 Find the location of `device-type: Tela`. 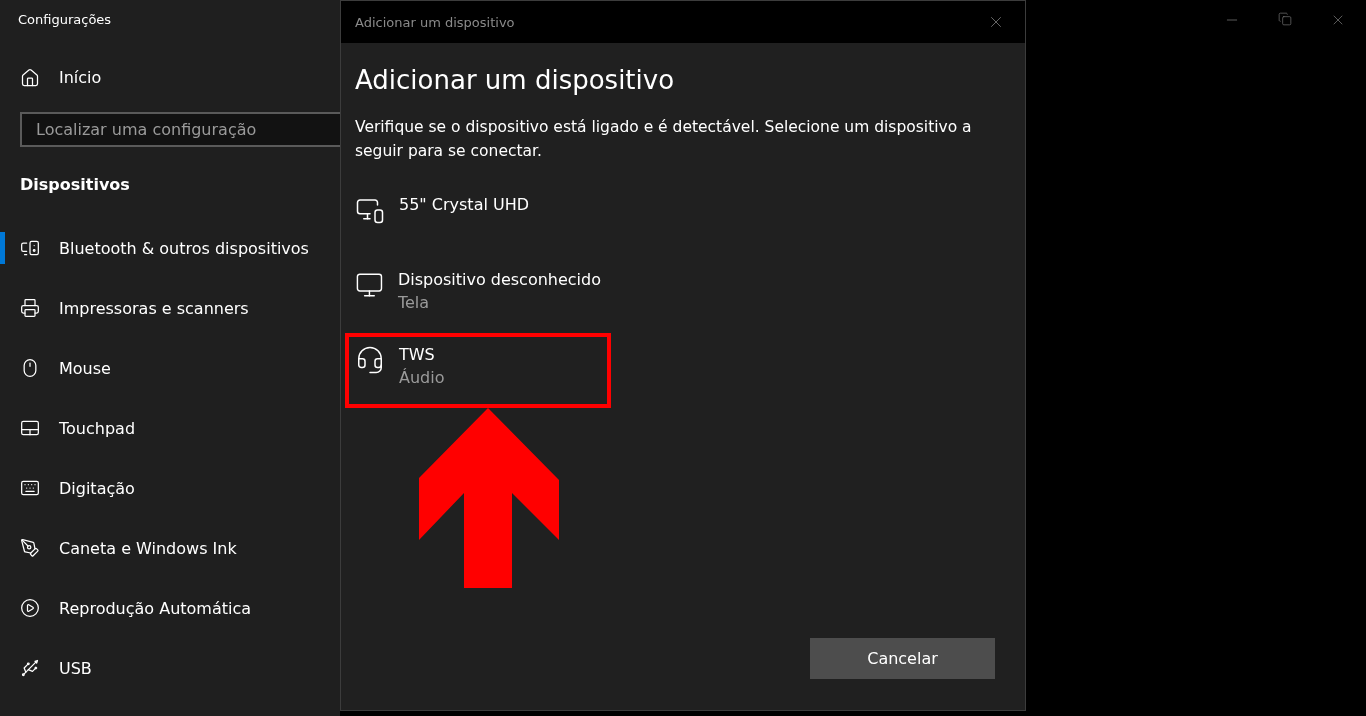

device-type: Tela is located at coordinates (414, 302).